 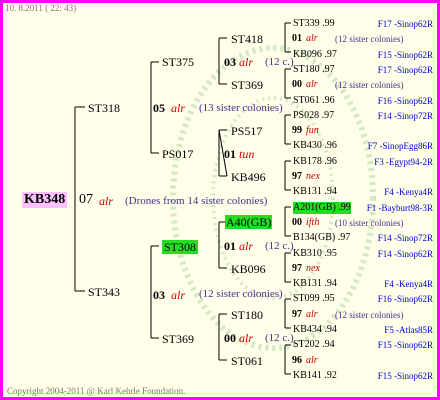 I want to click on root-note: (Drones from 14 sister colonies), so click(x=196, y=201).